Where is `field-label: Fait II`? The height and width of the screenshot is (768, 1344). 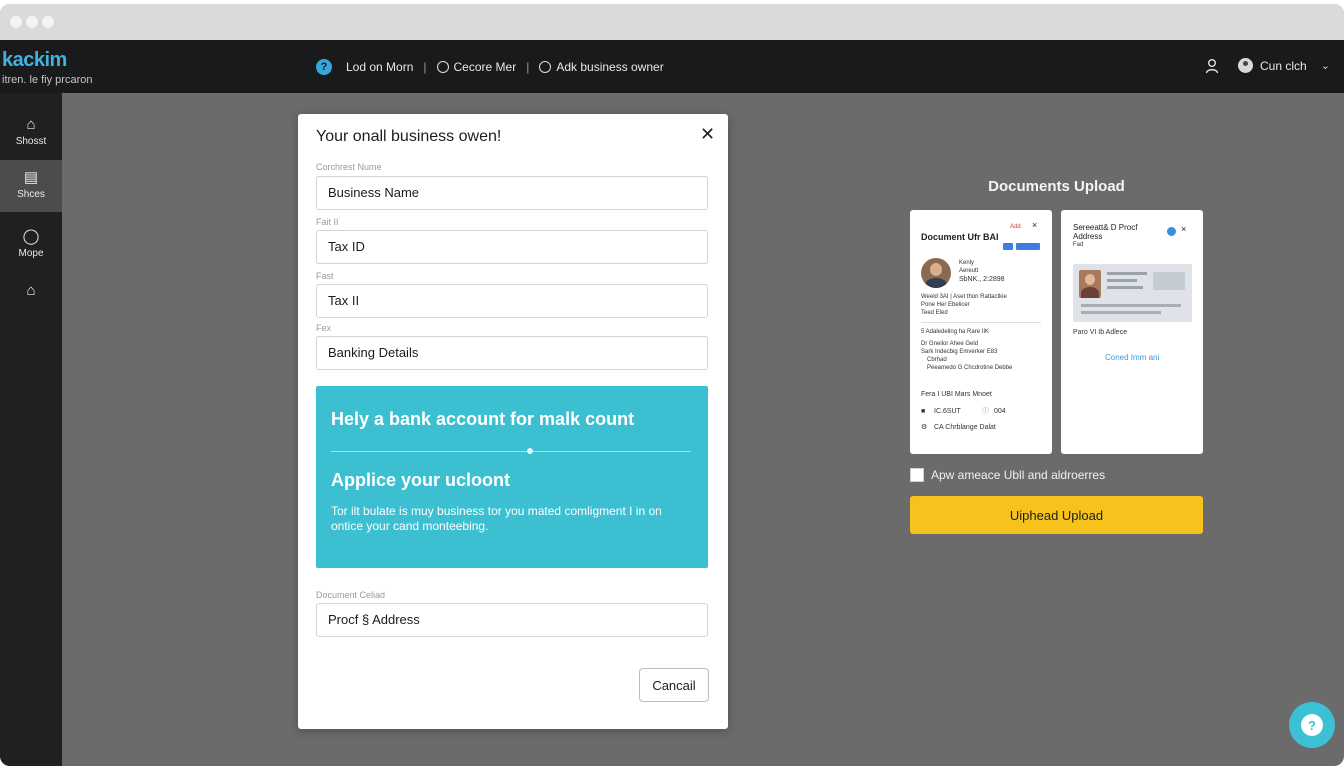
field-label: Fait II is located at coordinates (327, 222).